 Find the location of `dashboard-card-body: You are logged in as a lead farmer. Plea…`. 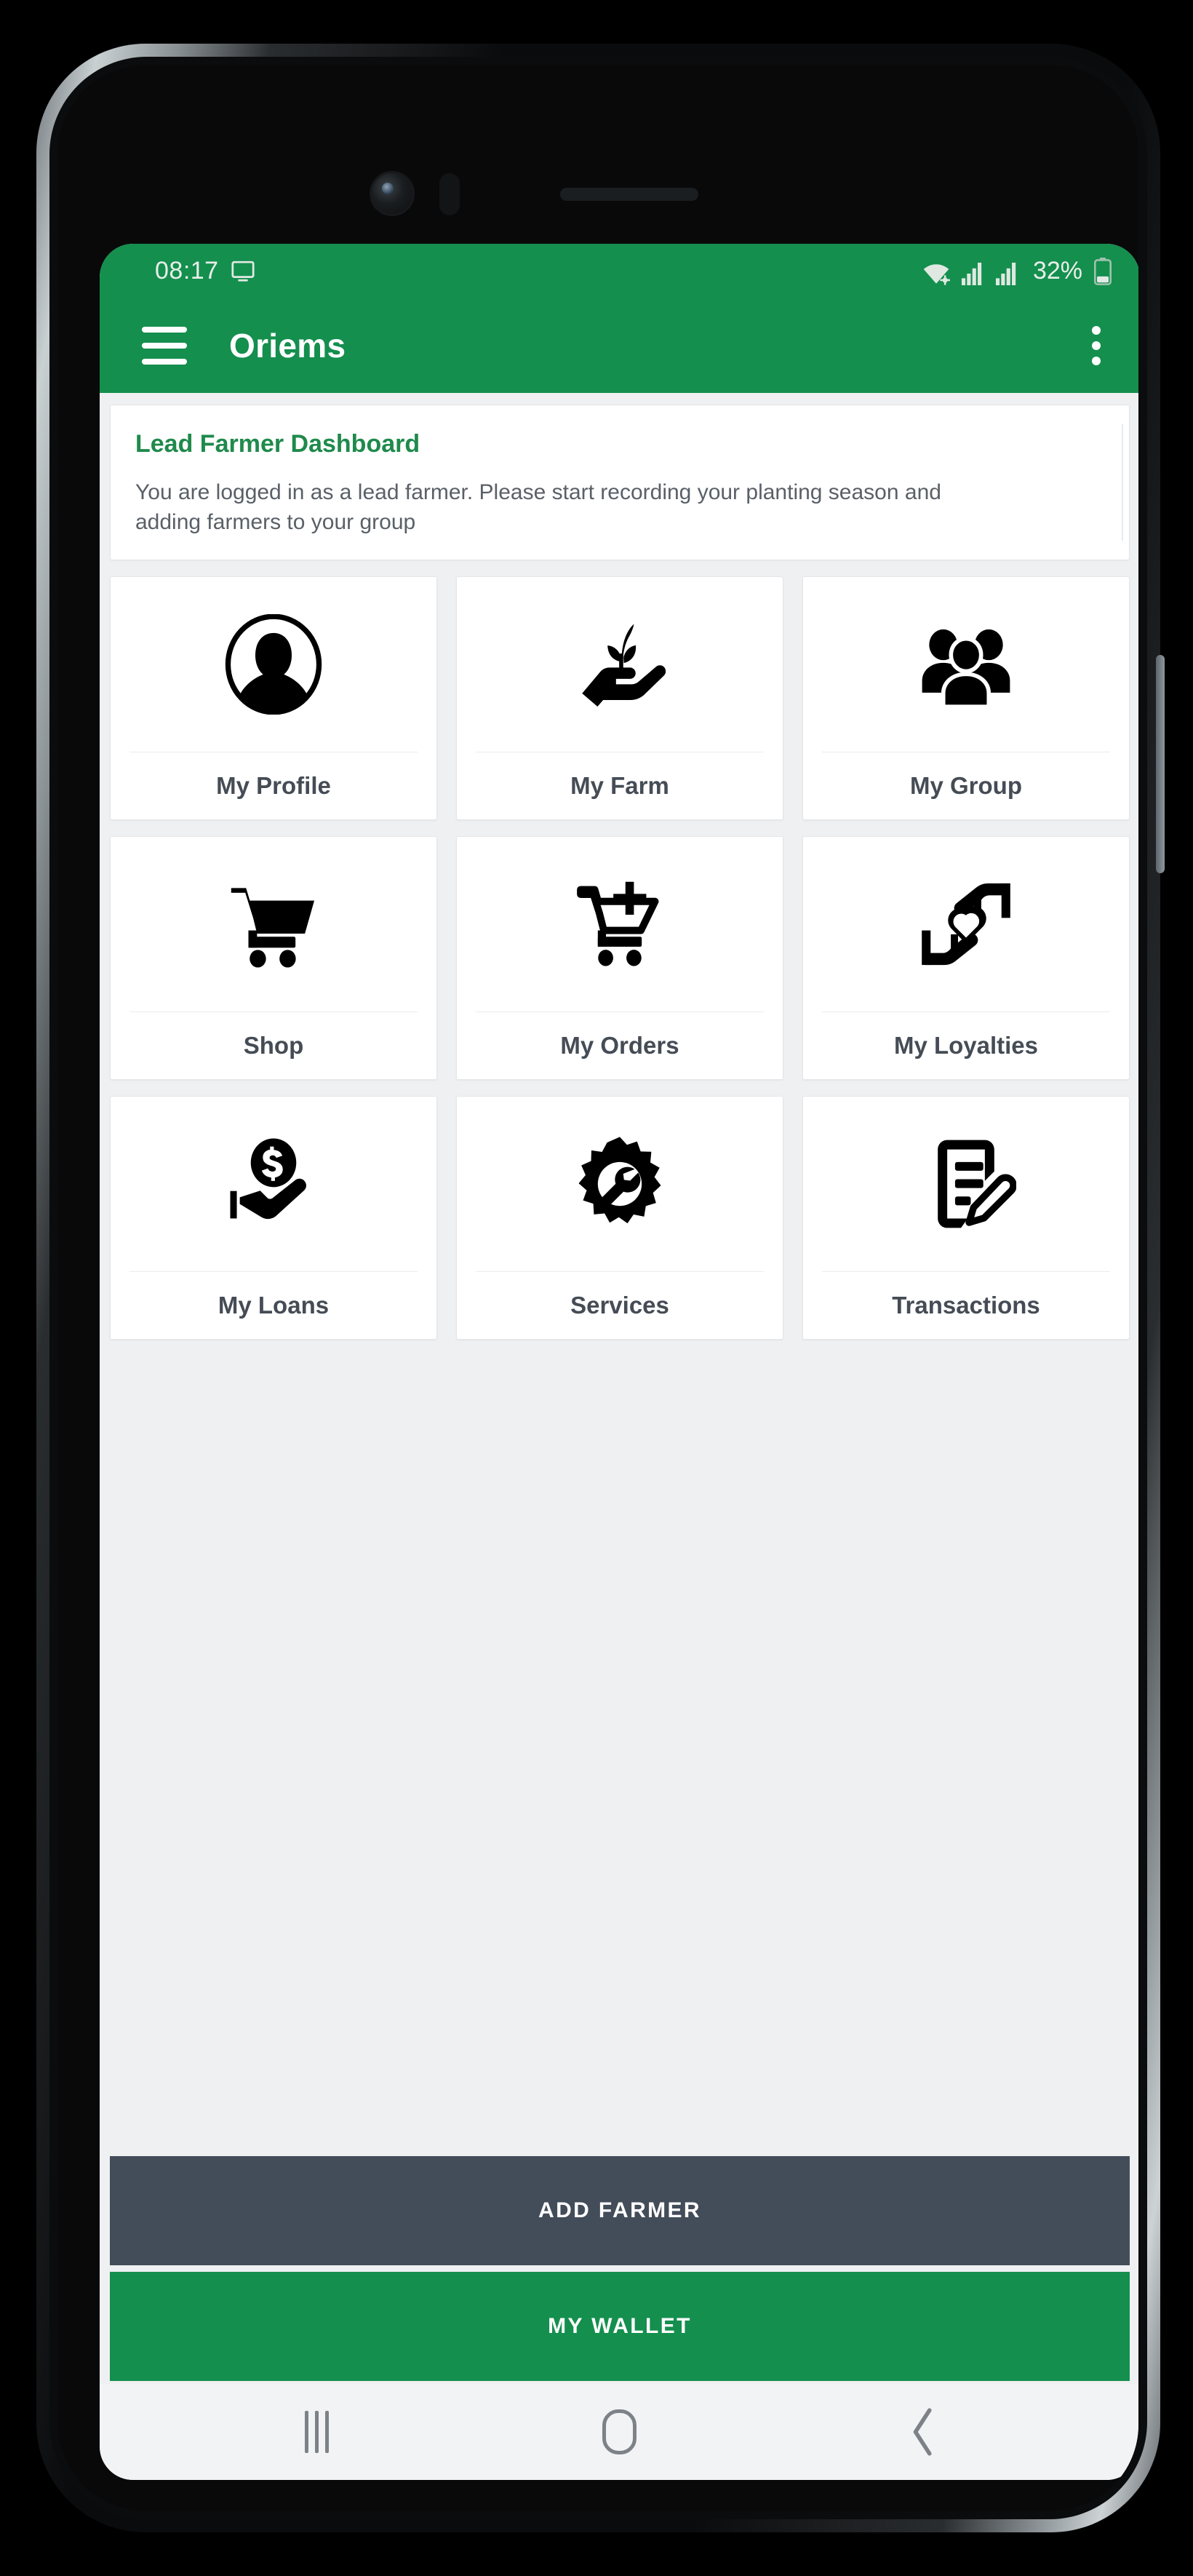

dashboard-card-body: You are logged in as a lead farmer. Plea… is located at coordinates (538, 508).